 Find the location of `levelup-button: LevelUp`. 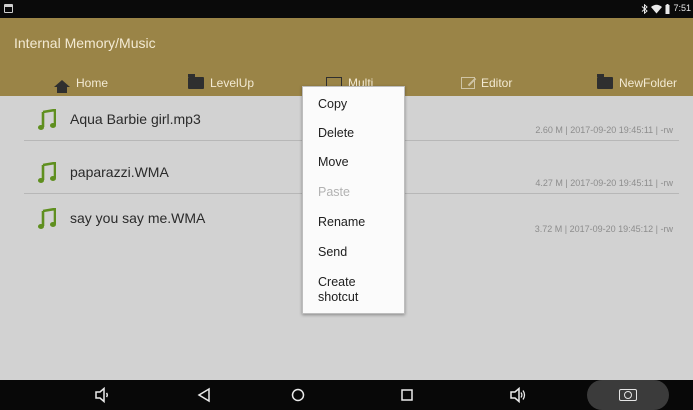

levelup-button: LevelUp is located at coordinates (221, 83).